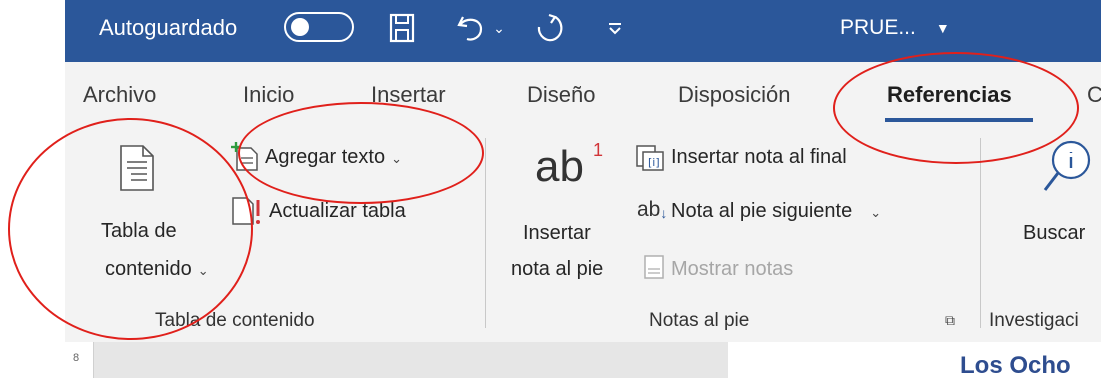 This screenshot has height=380, width=1101. I want to click on ruler-mark: 8, so click(76, 358).